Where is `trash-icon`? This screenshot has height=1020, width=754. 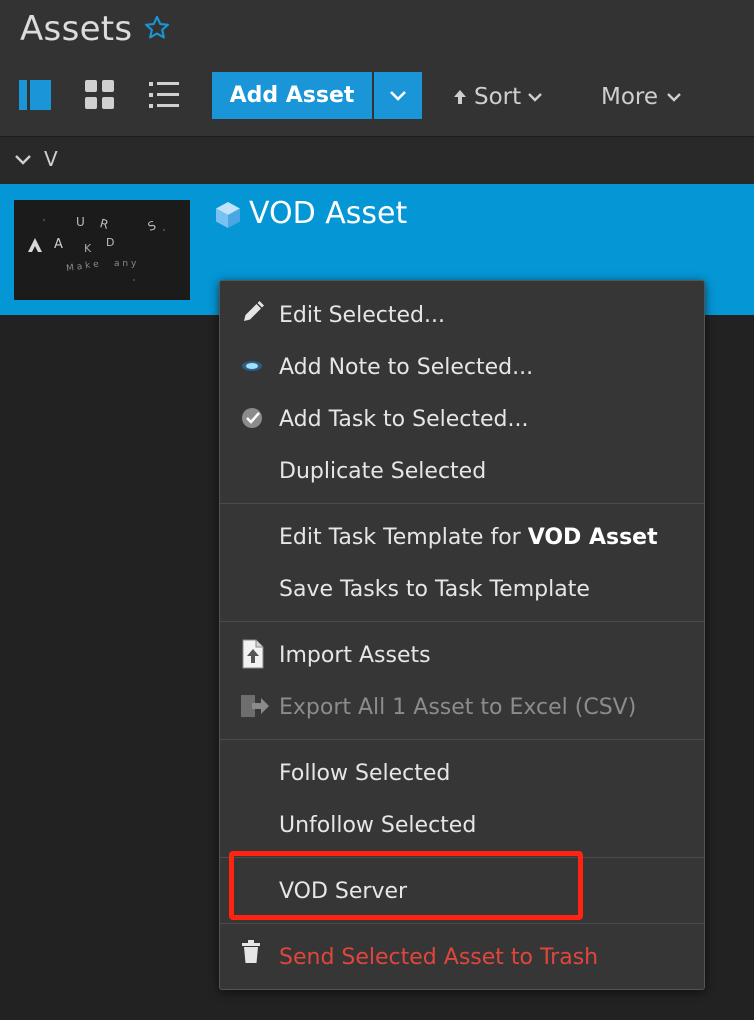
trash-icon is located at coordinates (253, 952).